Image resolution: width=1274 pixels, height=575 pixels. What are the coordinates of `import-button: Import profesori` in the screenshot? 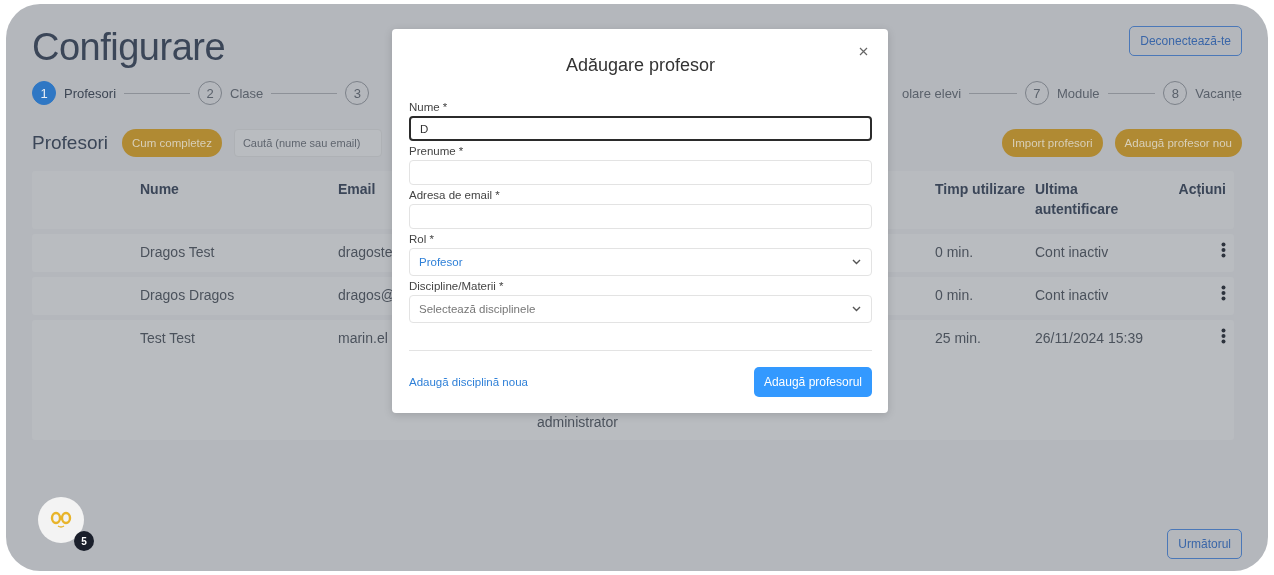 It's located at (1052, 143).